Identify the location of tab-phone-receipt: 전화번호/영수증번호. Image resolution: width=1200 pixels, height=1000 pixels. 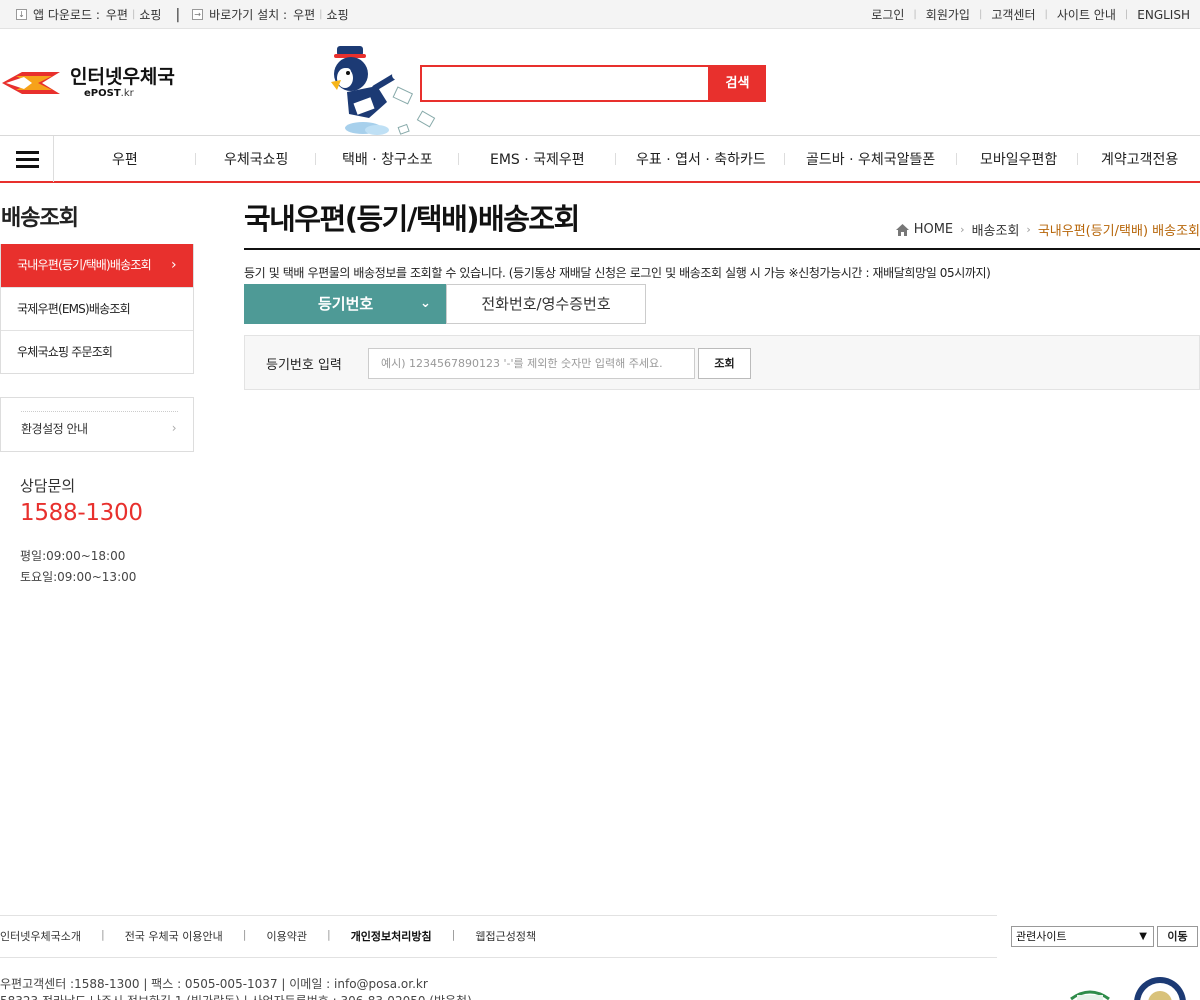
(546, 304).